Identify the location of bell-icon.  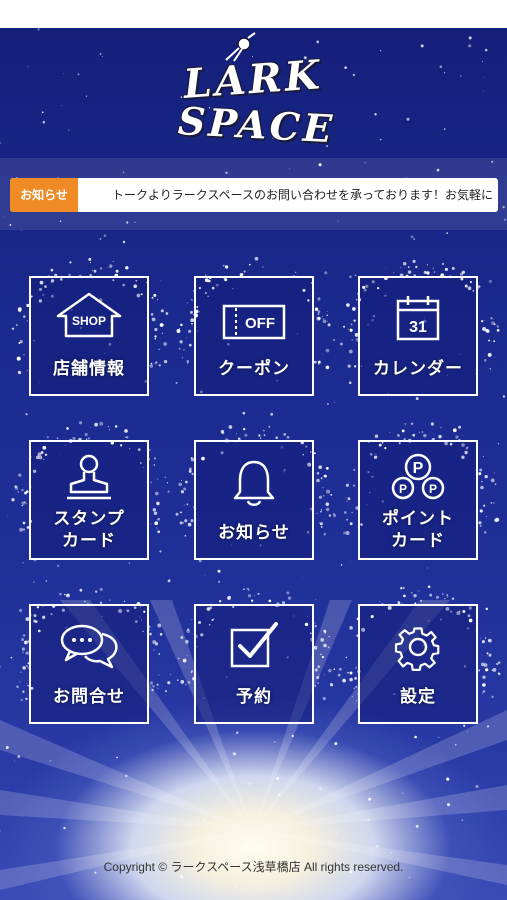
(254, 485).